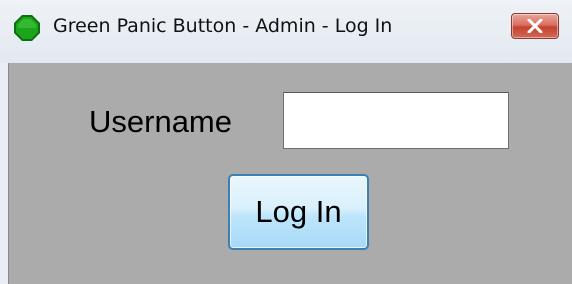 This screenshot has width=572, height=284. I want to click on green-octagon-icon, so click(27, 28).